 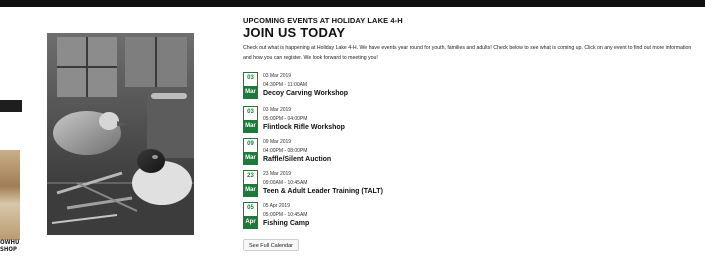 I want to click on see-full-calendar-button: See Full Calendar, so click(x=271, y=245).